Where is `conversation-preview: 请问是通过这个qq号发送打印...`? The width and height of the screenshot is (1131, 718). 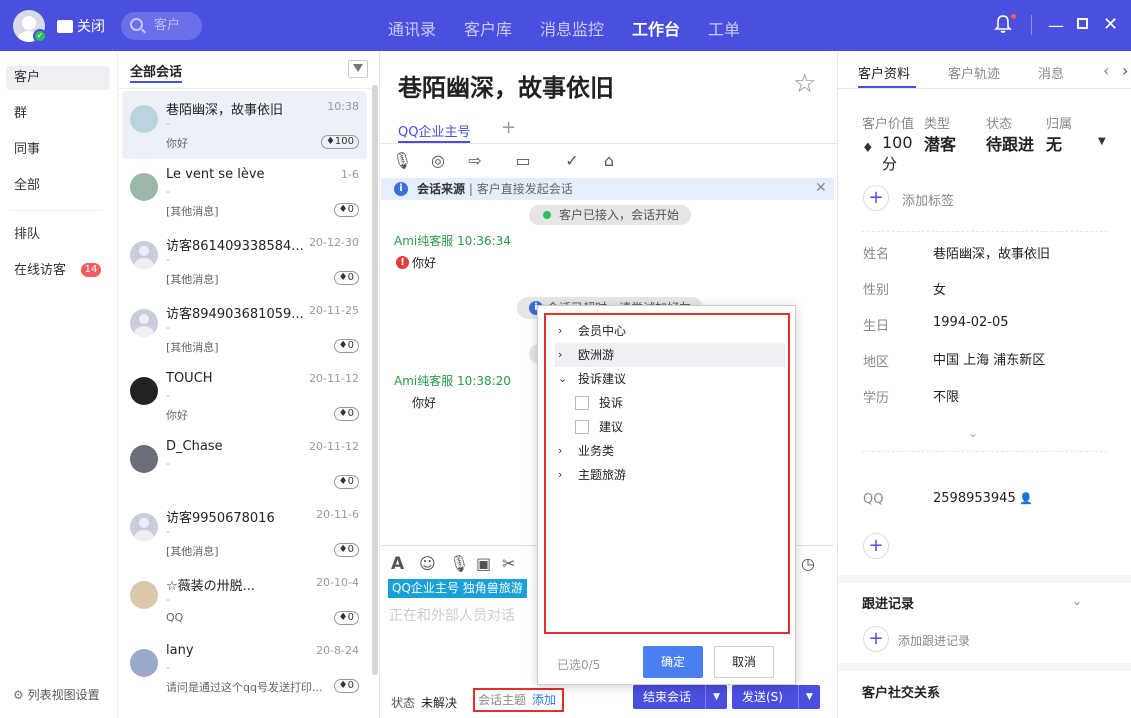 conversation-preview: 请问是通过这个qq号发送打印... is located at coordinates (244, 687).